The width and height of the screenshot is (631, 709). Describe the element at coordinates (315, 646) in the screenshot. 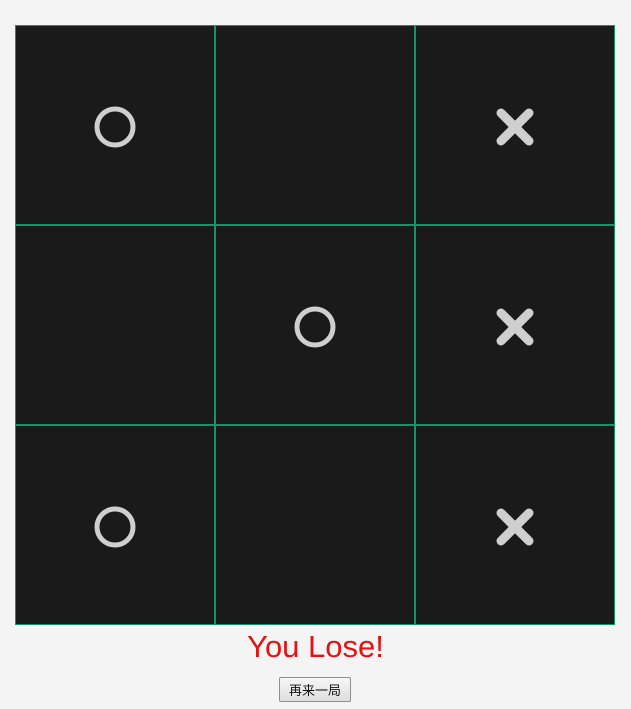

I see `game-result-text: You Lose!` at that location.